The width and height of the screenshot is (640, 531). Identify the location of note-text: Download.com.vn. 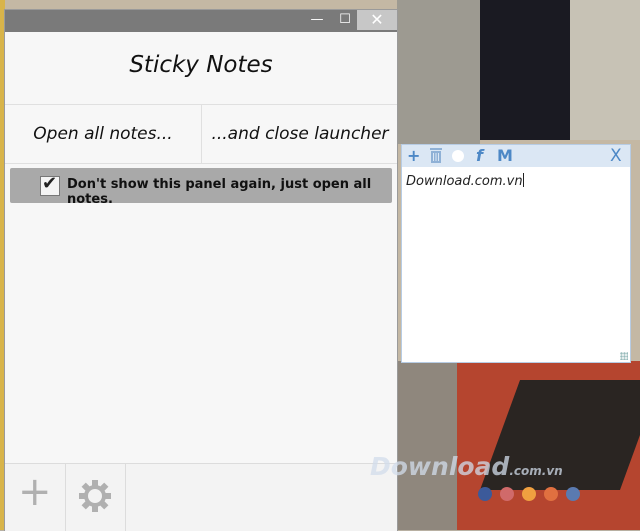
(464, 181).